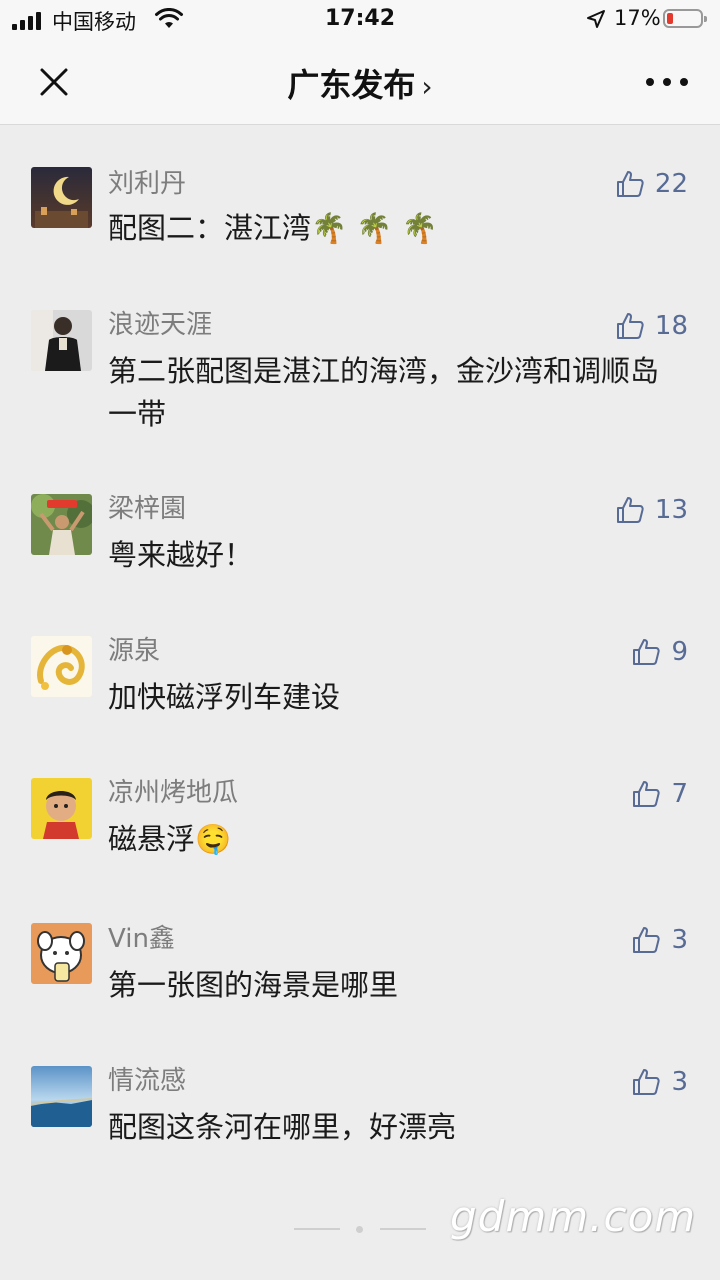  I want to click on status-bar: 中国移动 17:42 17%, so click(360, 20).